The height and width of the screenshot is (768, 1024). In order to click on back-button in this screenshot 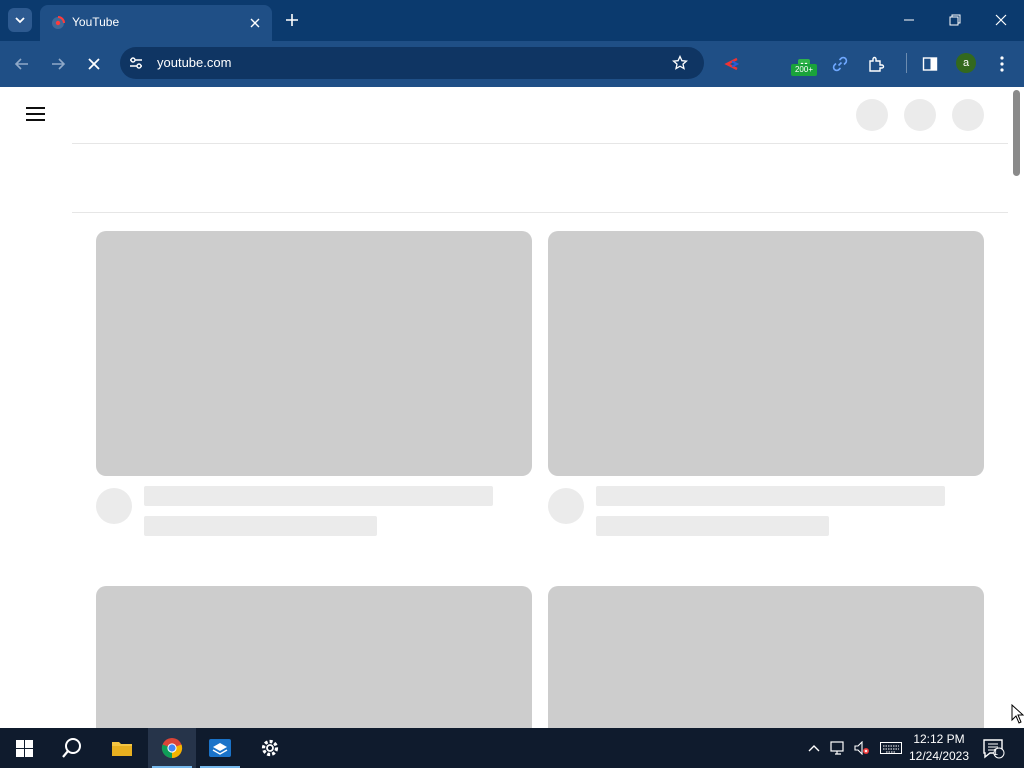, I will do `click(22, 64)`.